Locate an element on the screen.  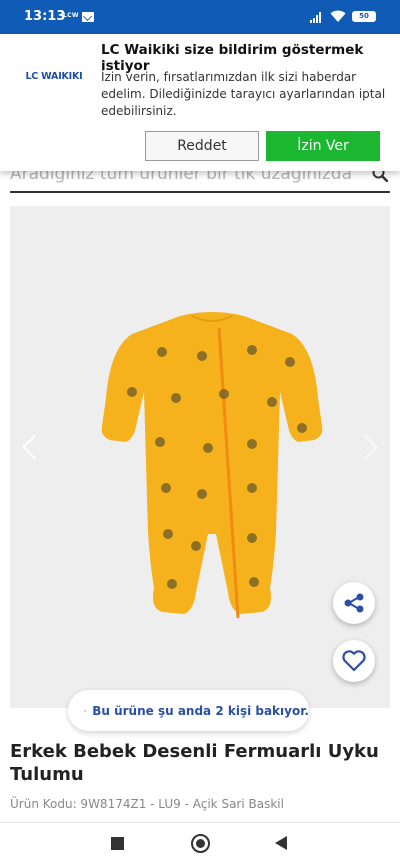
share-icon is located at coordinates (354, 603).